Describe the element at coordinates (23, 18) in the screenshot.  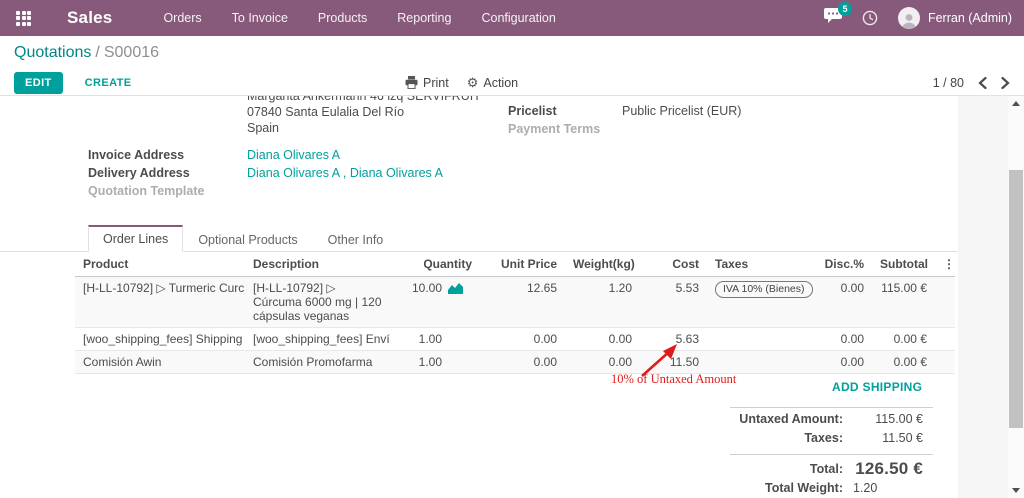
I see `apps-menu-icon` at that location.